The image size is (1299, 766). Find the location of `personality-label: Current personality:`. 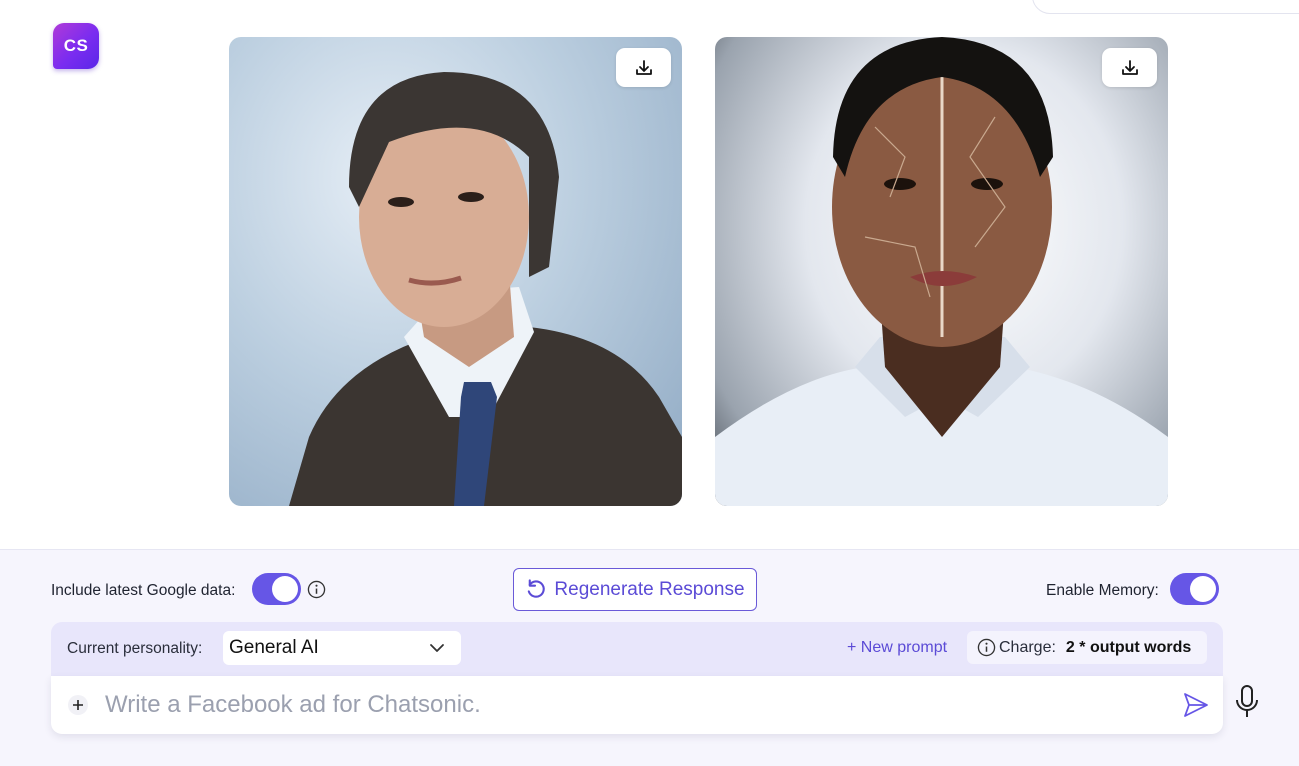

personality-label: Current personality: is located at coordinates (135, 648).